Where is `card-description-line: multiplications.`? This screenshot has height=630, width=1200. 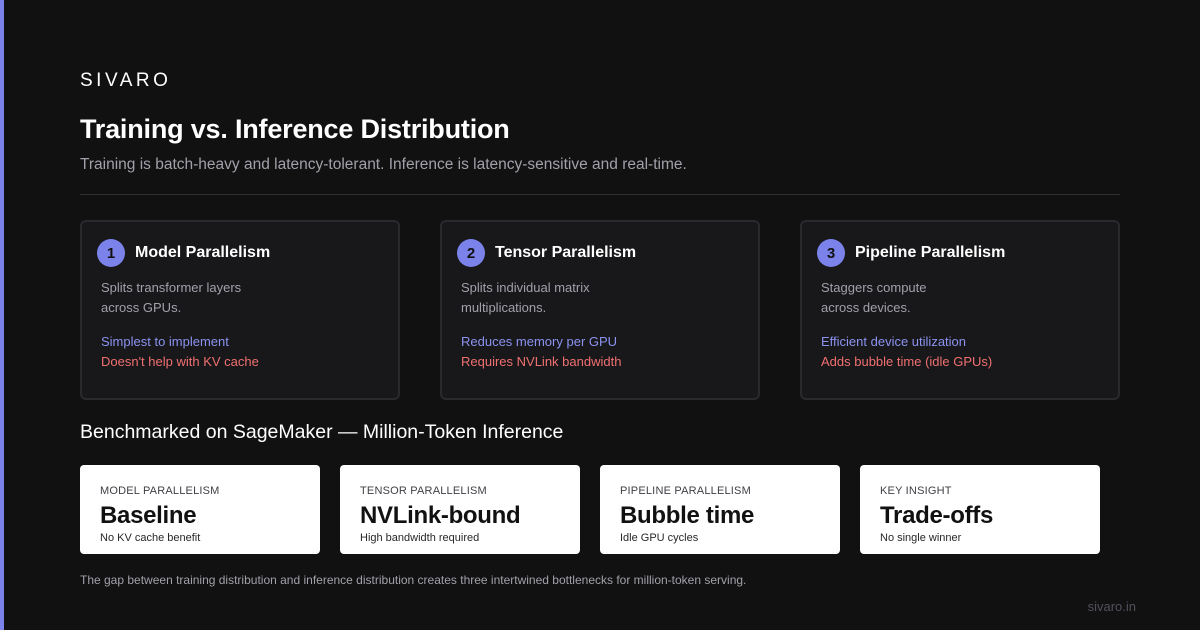 card-description-line: multiplications. is located at coordinates (504, 307).